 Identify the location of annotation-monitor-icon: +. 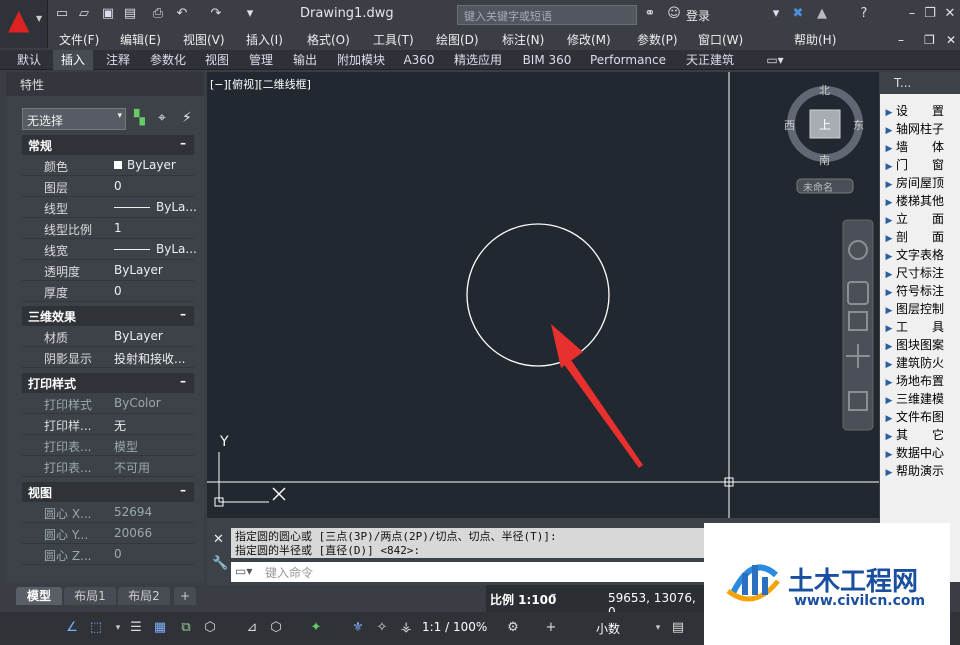
(551, 628).